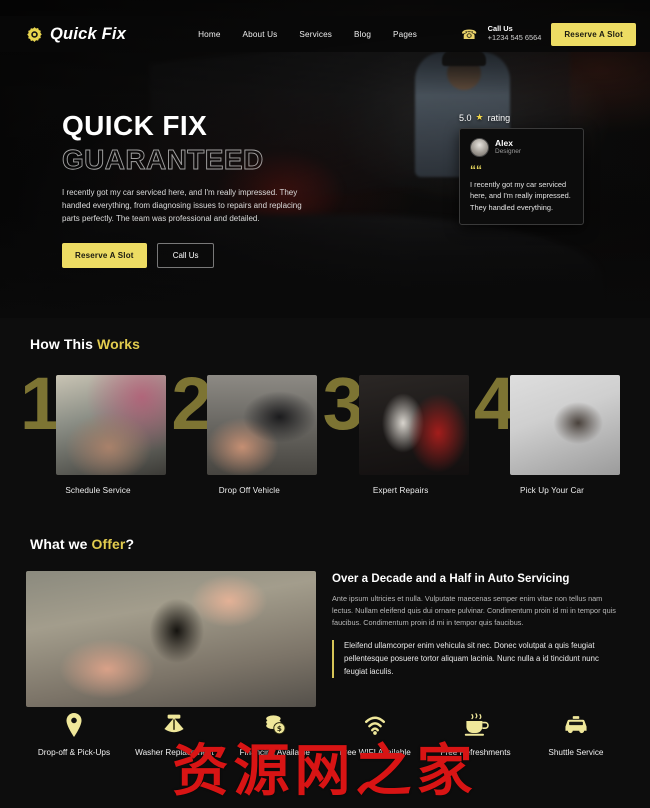 This screenshot has height=808, width=650. I want to click on feature-drop-off-pick-ups: Drop-off & Pick-Ups, so click(74, 735).